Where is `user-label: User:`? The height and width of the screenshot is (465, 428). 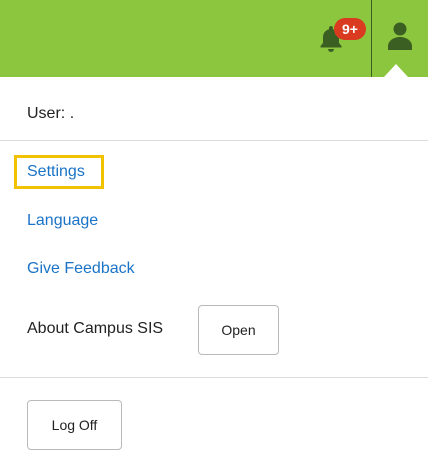
user-label: User: is located at coordinates (46, 113).